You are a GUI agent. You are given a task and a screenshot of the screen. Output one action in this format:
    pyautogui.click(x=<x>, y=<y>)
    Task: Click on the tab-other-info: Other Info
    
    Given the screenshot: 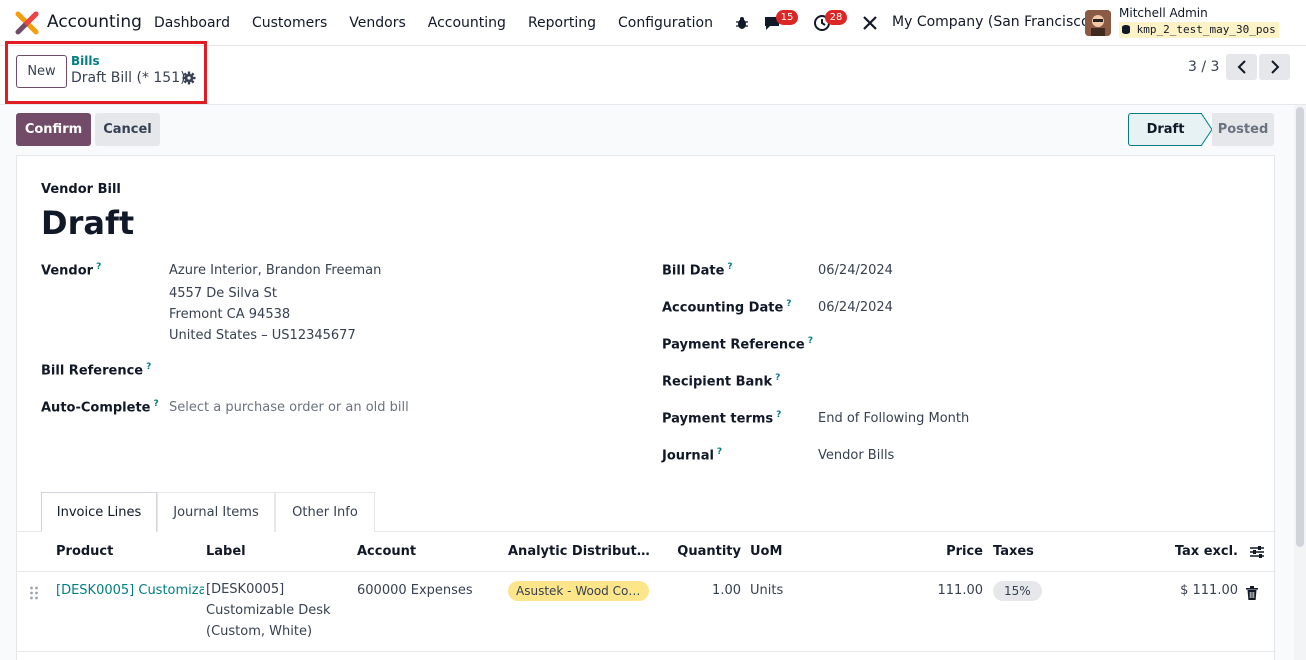 What is the action you would take?
    pyautogui.click(x=325, y=512)
    